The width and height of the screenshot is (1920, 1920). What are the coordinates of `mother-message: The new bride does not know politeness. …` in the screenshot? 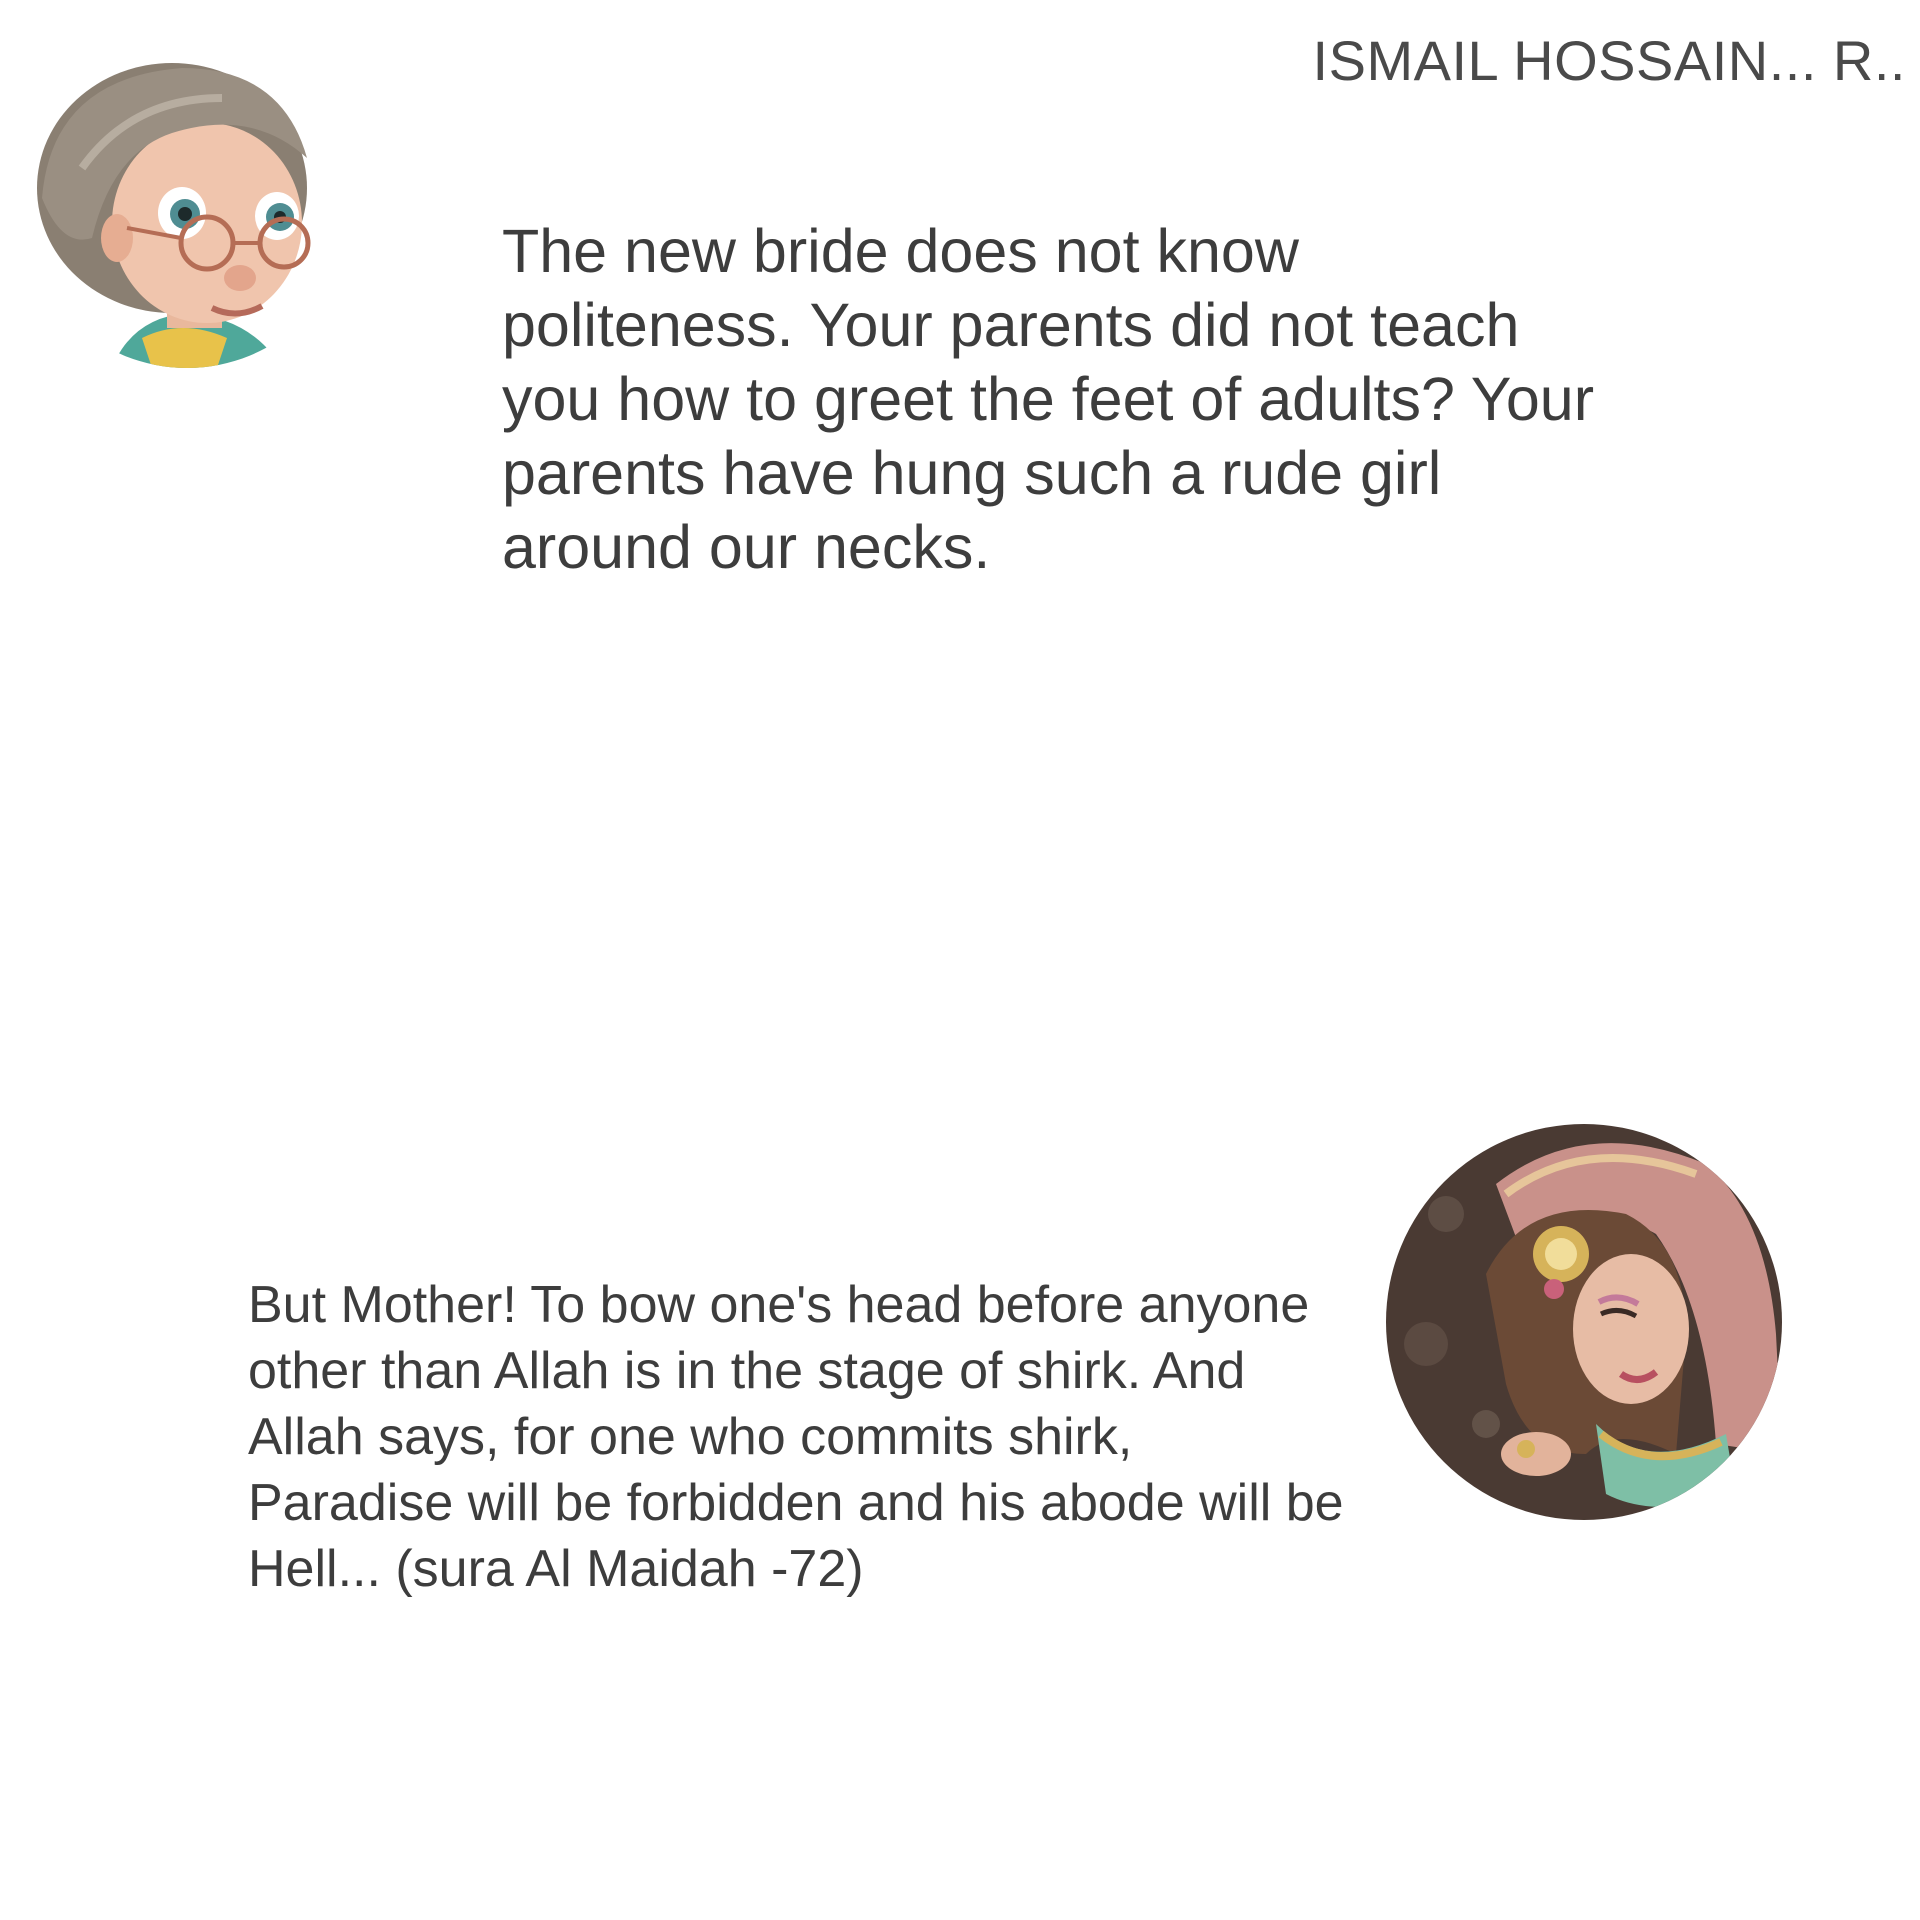 It's located at (1048, 399).